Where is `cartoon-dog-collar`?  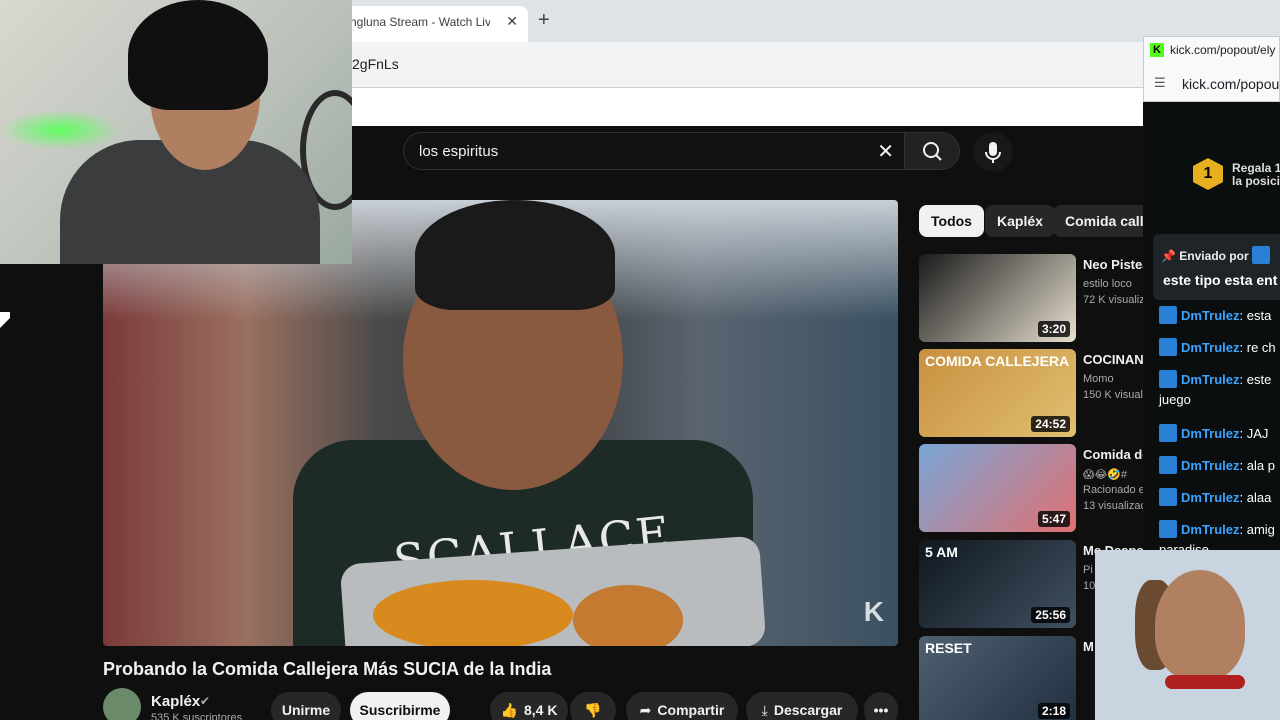 cartoon-dog-collar is located at coordinates (1205, 682).